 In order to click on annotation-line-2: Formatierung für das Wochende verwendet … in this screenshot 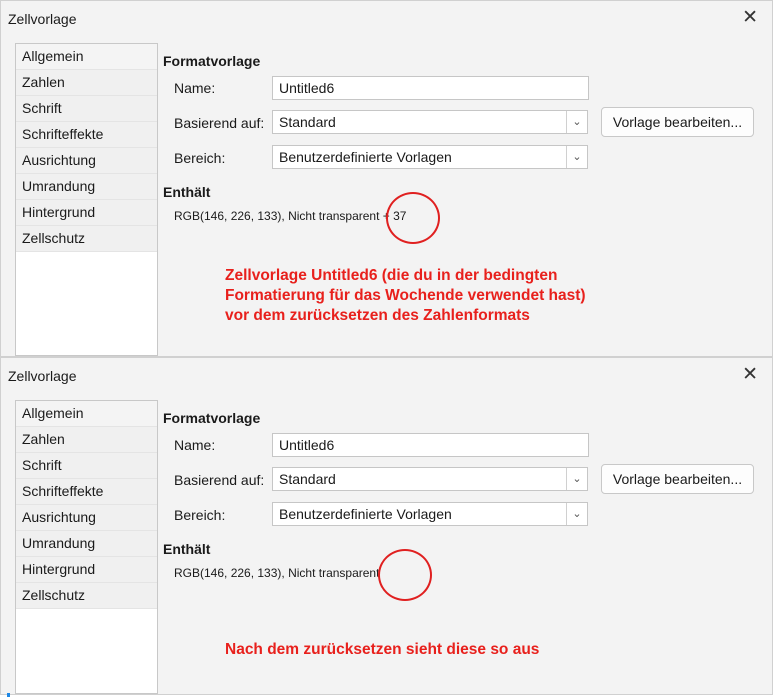, I will do `click(405, 295)`.